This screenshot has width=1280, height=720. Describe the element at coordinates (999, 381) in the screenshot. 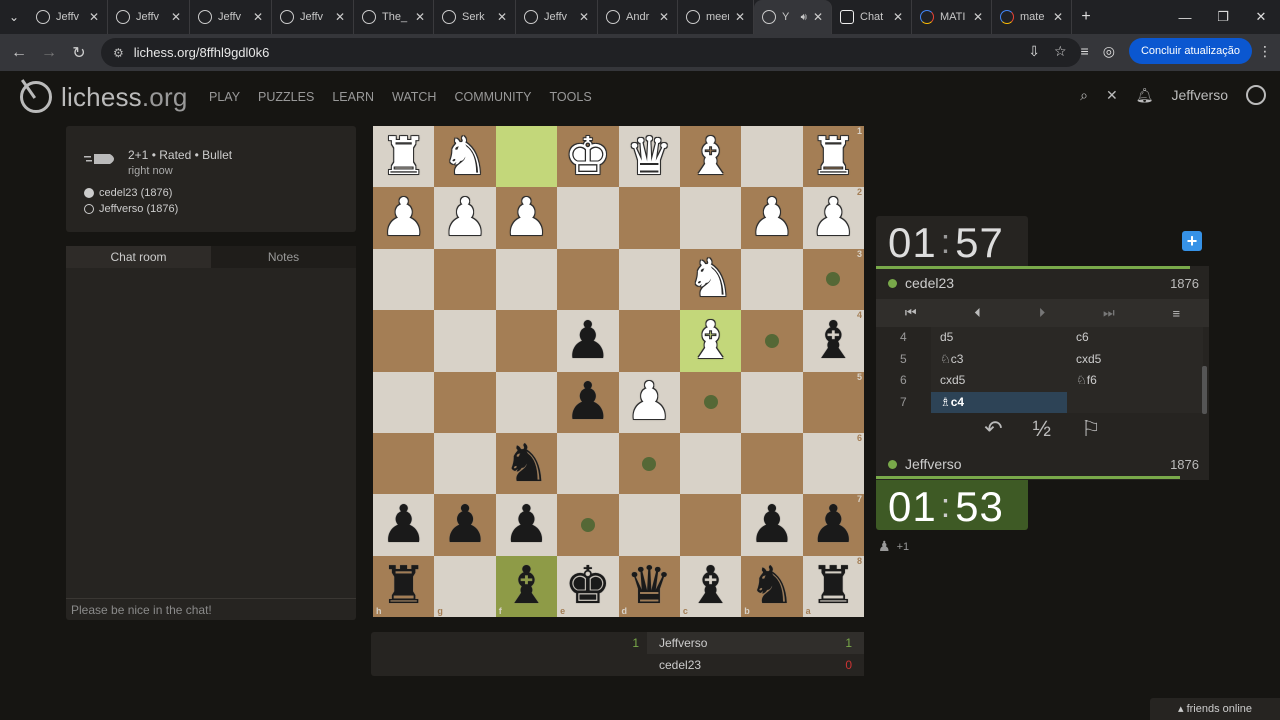

I see `move-white: cxd5` at that location.